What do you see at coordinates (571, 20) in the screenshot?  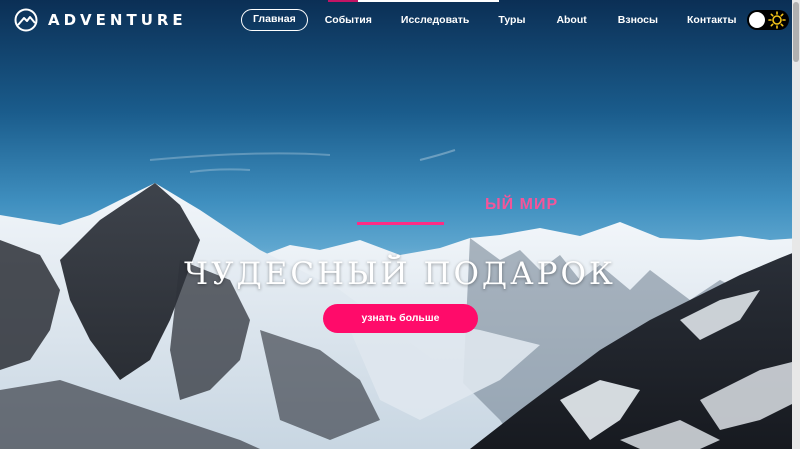 I see `nav-item-about: About` at bounding box center [571, 20].